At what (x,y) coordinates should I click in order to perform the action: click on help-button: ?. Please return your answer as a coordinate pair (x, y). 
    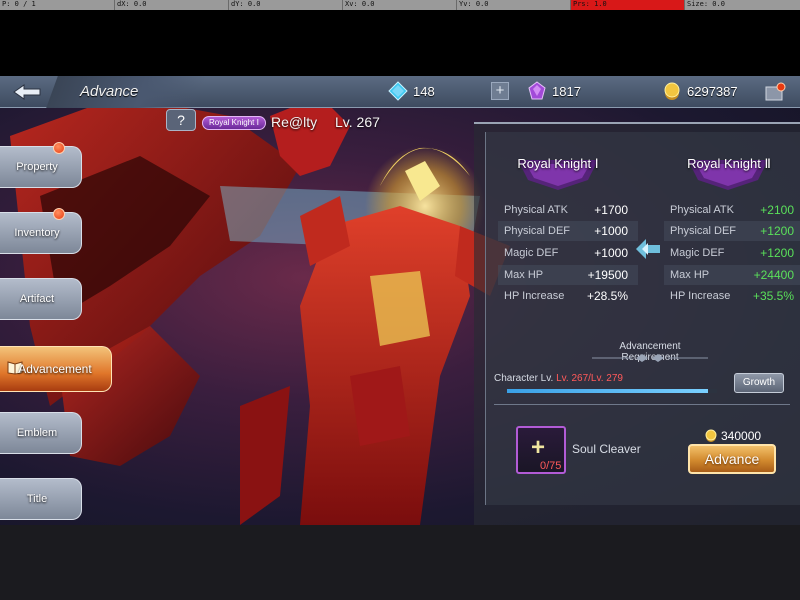
    Looking at the image, I should click on (181, 120).